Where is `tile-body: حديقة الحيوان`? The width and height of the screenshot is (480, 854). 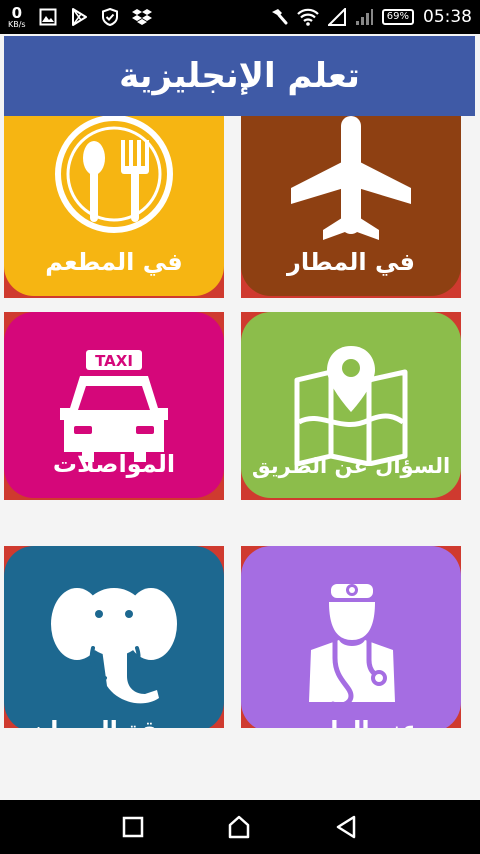 tile-body: حديقة الحيوان is located at coordinates (114, 637).